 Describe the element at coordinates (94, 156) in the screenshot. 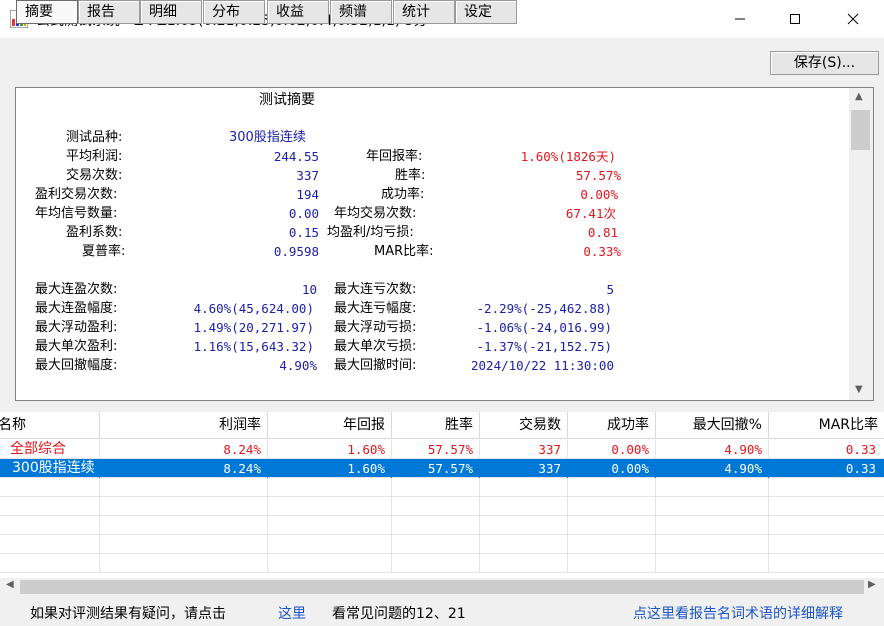

I see `label-avg-profit: 平均利润:` at that location.